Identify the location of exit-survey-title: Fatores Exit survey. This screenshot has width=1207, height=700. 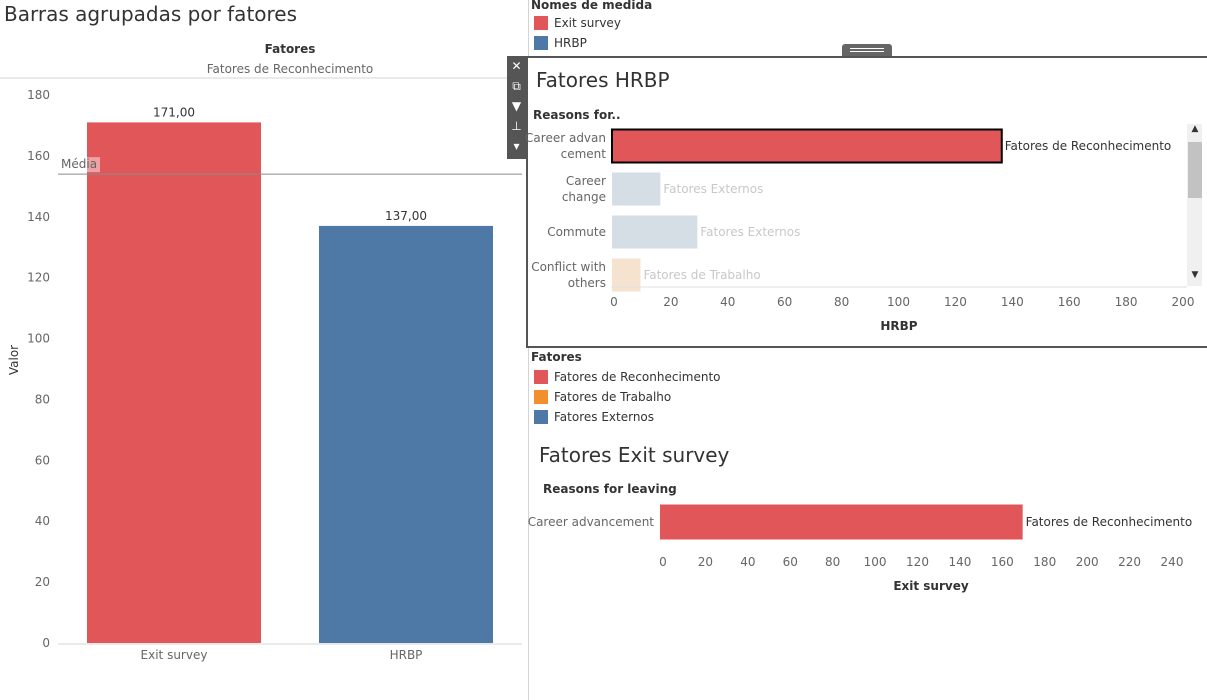
(634, 455).